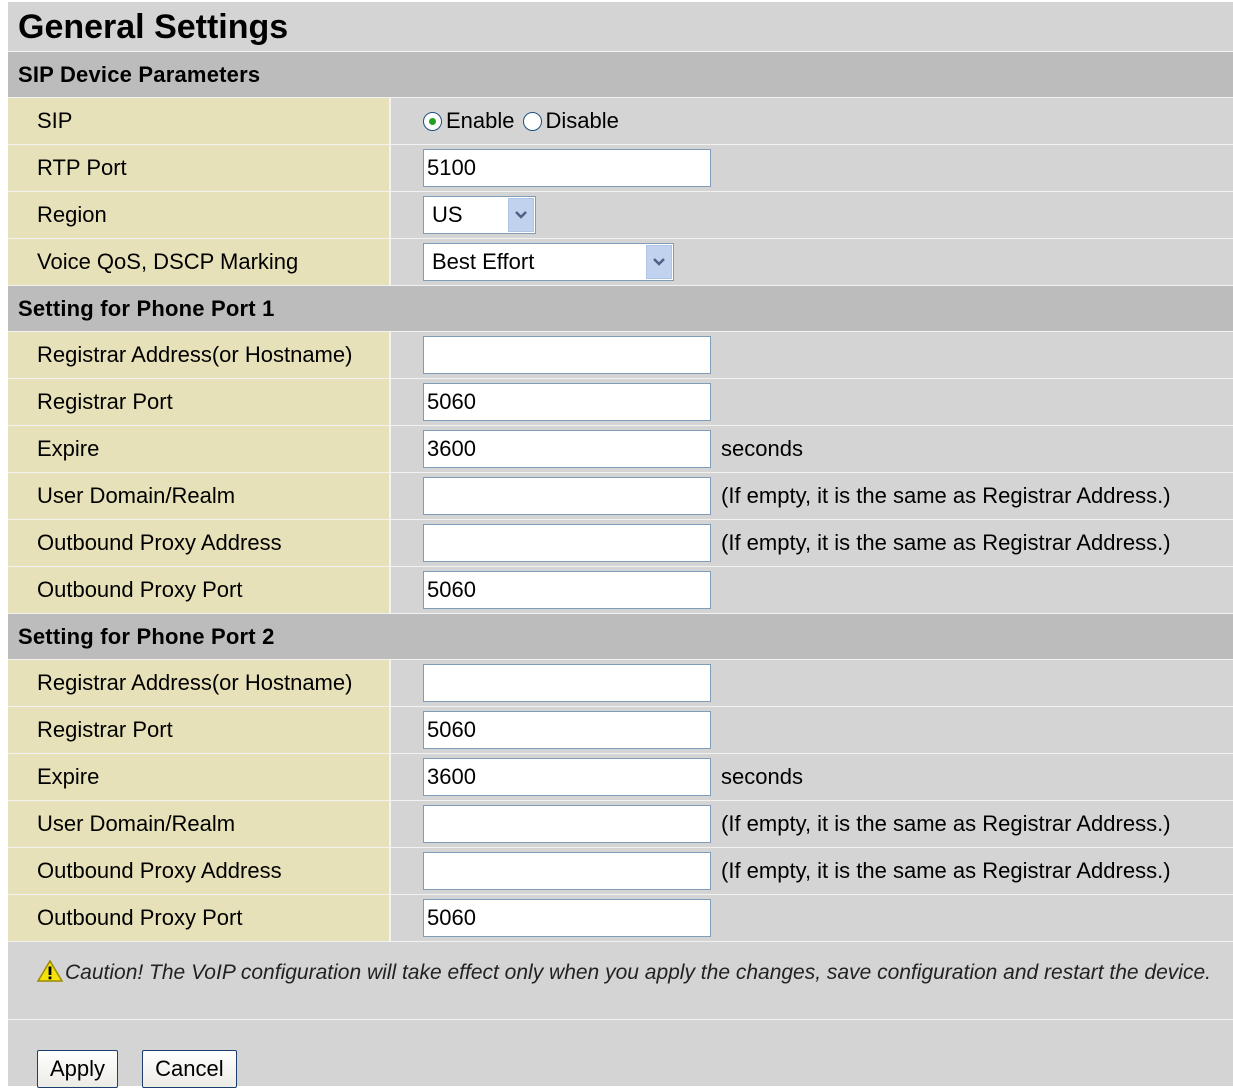  I want to click on port2-registrar-address-input, so click(567, 683).